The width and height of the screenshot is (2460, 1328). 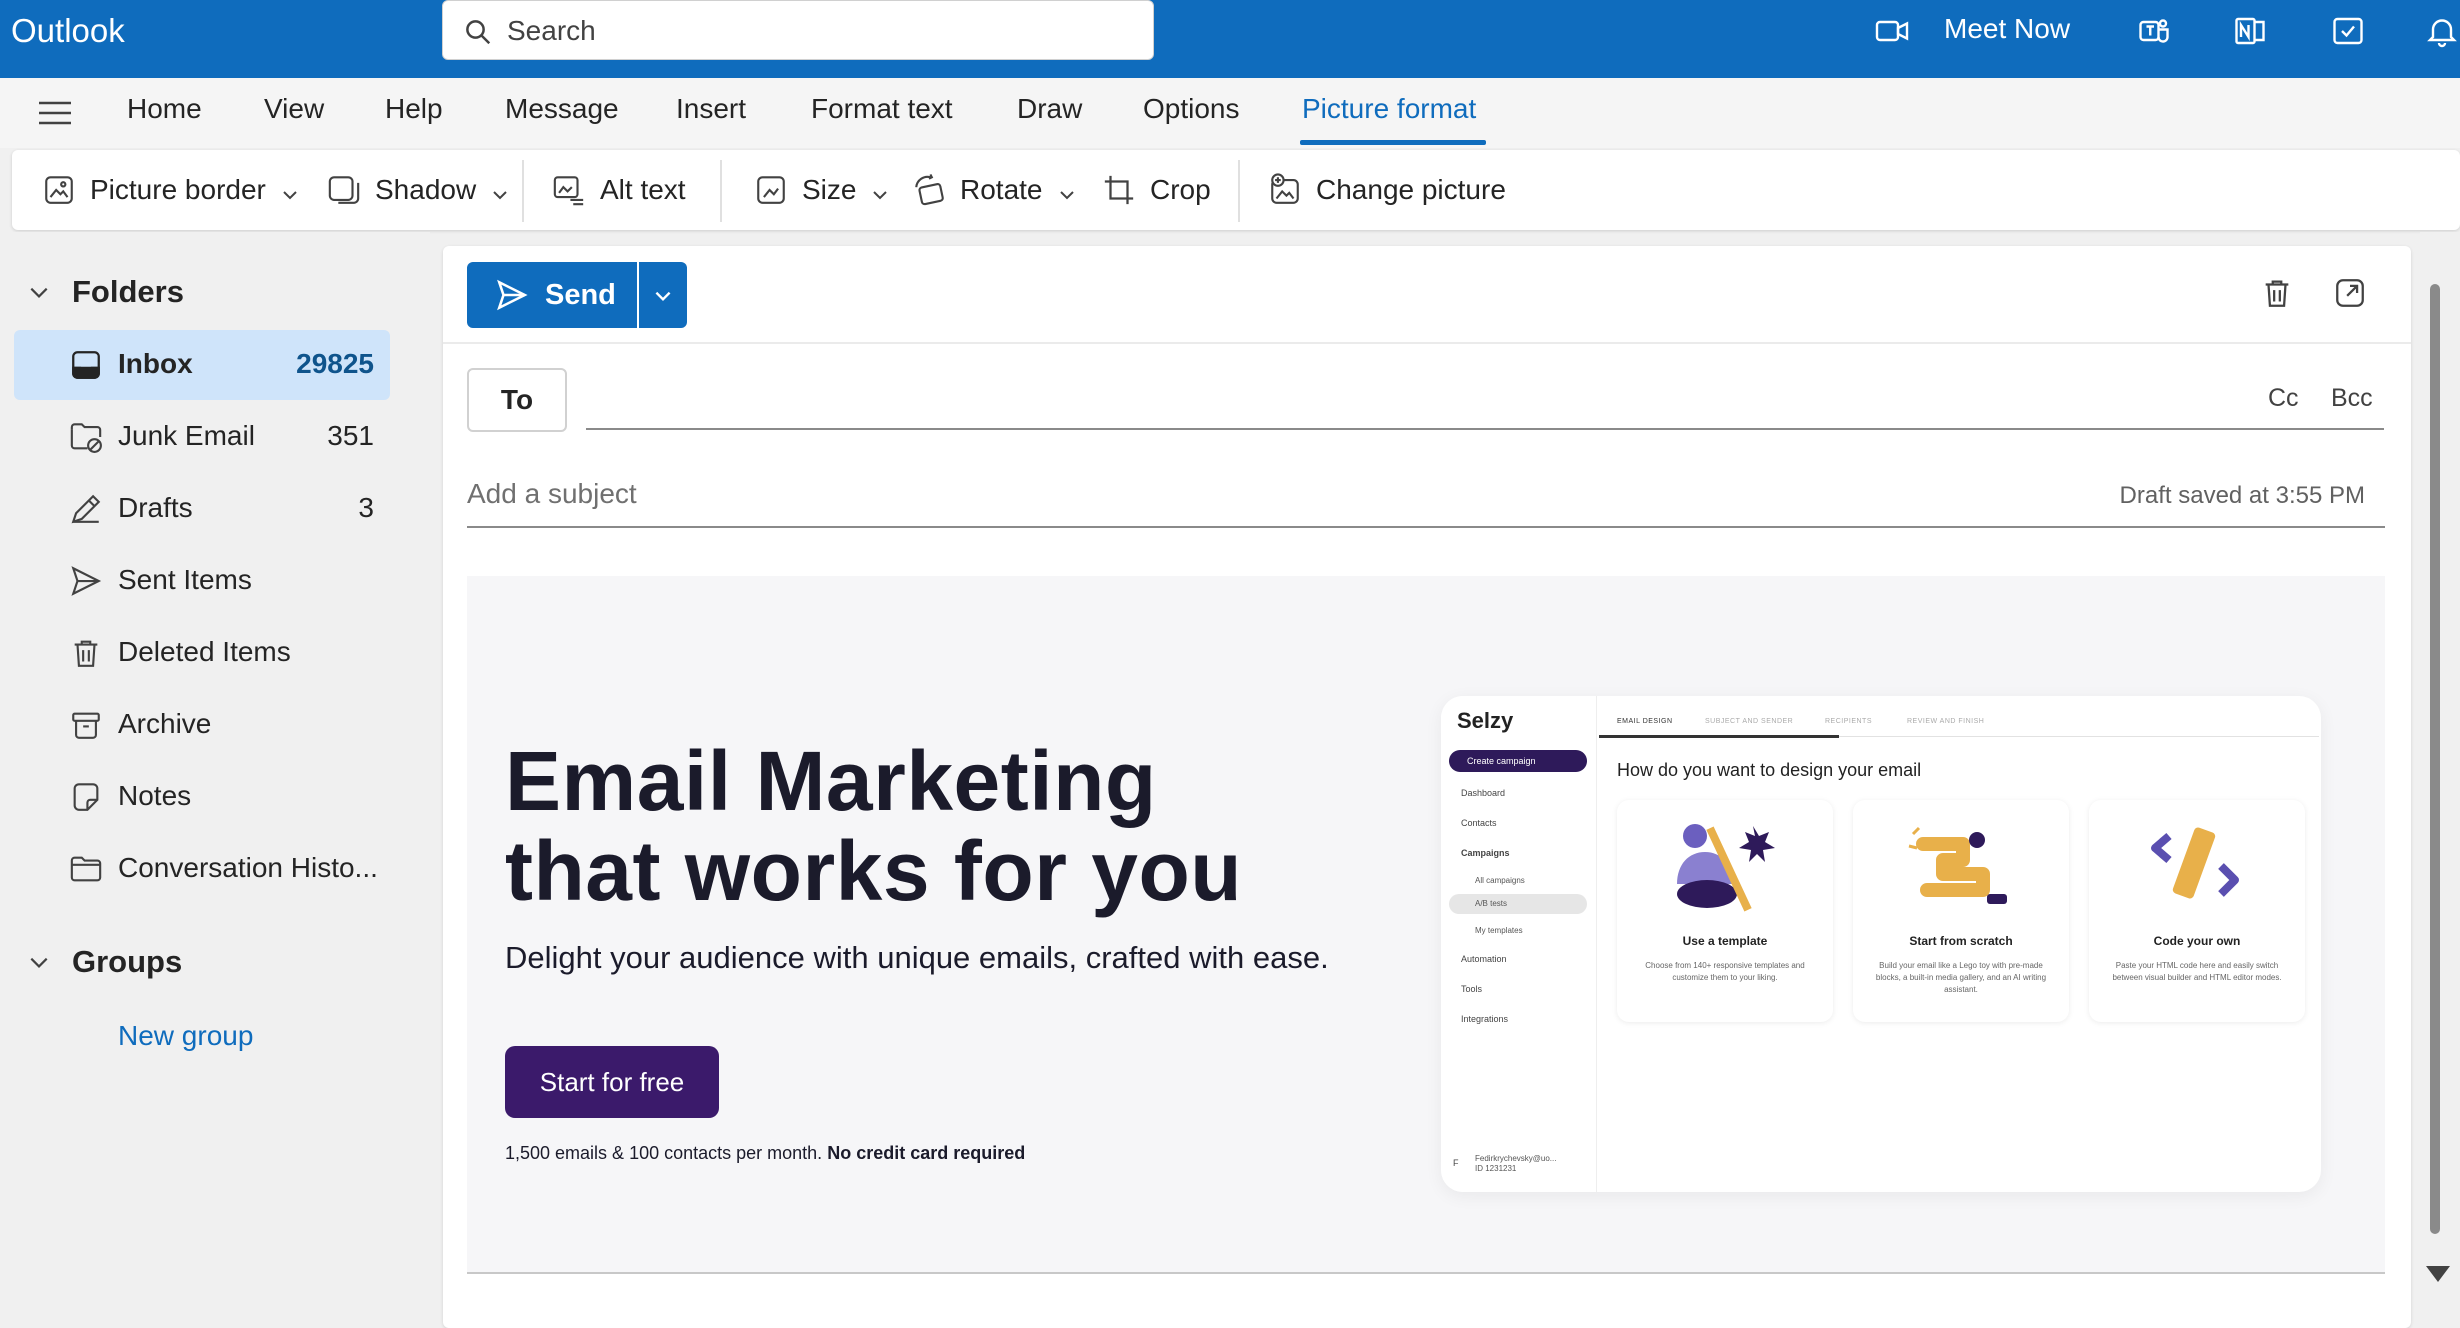 I want to click on code-illustration, so click(x=2197, y=867).